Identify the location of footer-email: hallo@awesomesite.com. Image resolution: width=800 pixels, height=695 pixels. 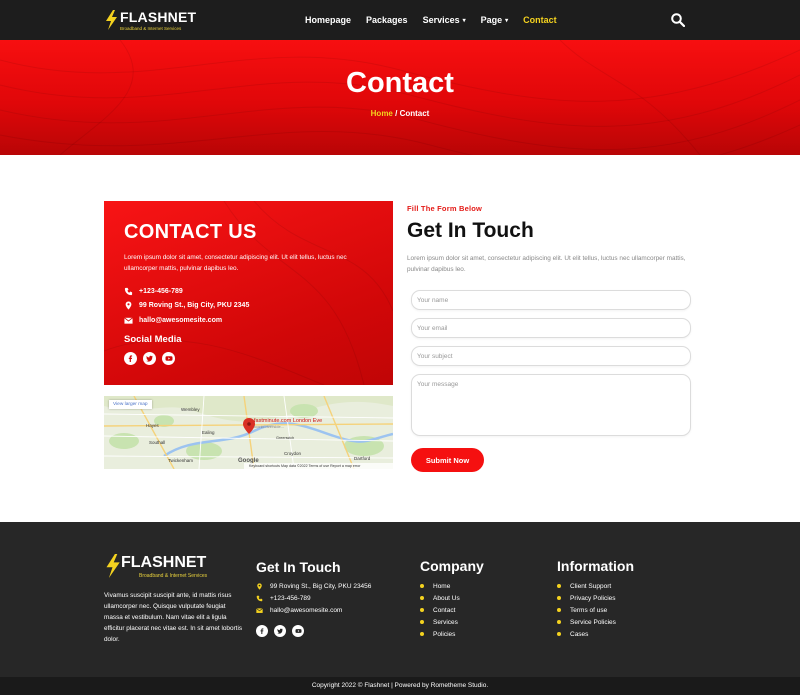
(299, 610).